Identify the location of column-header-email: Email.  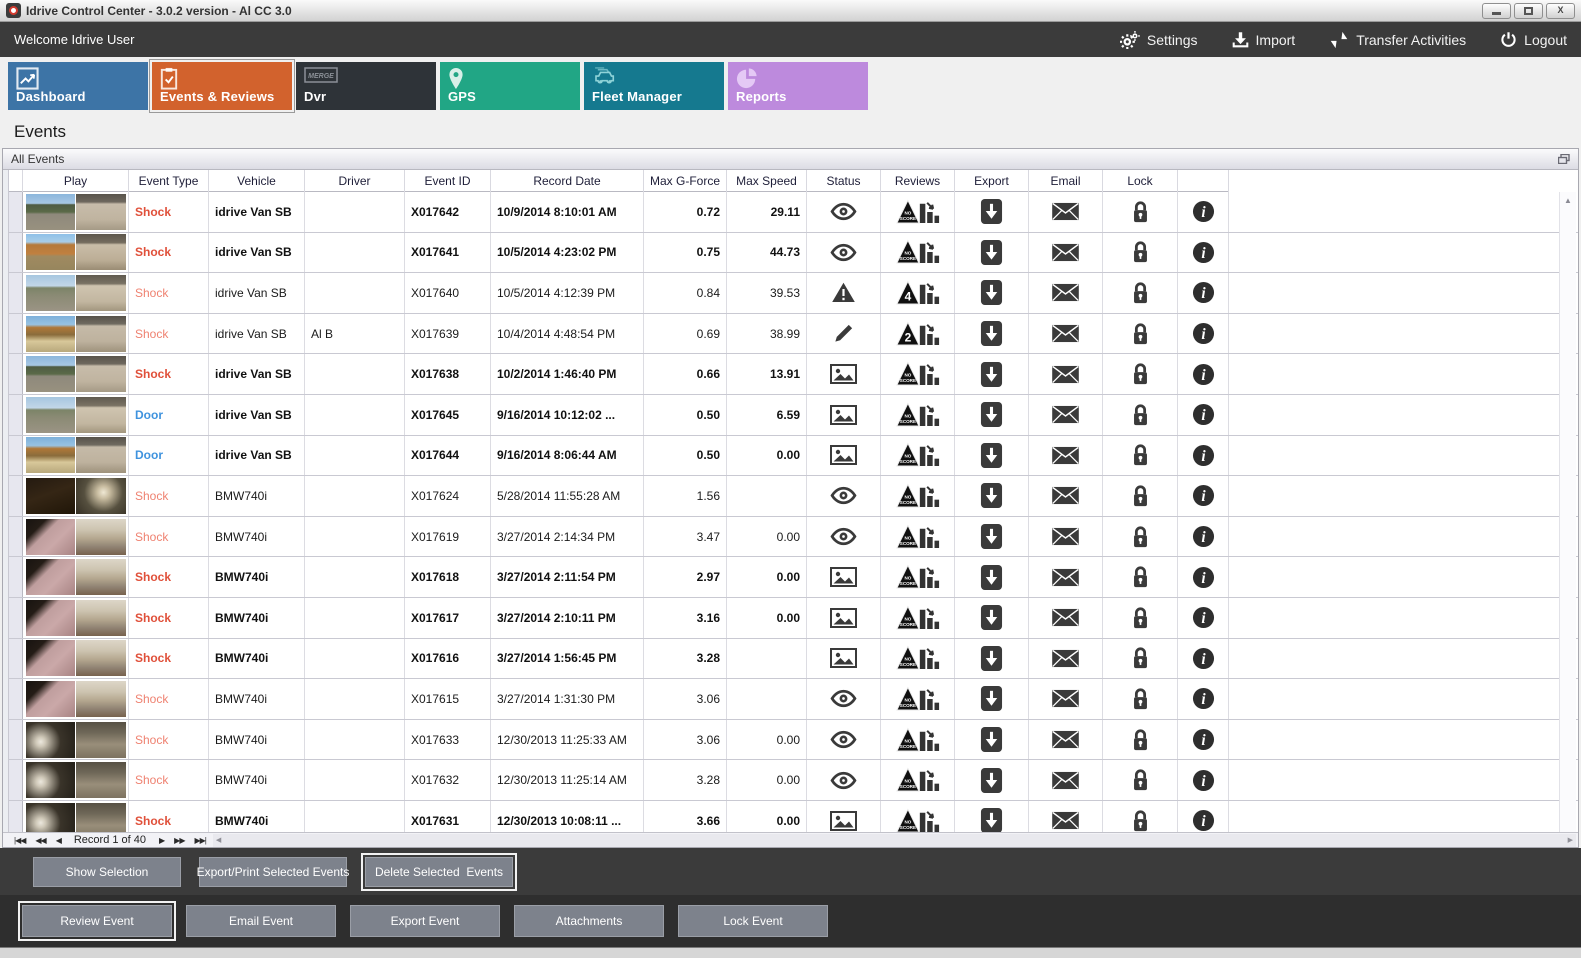
(1066, 181).